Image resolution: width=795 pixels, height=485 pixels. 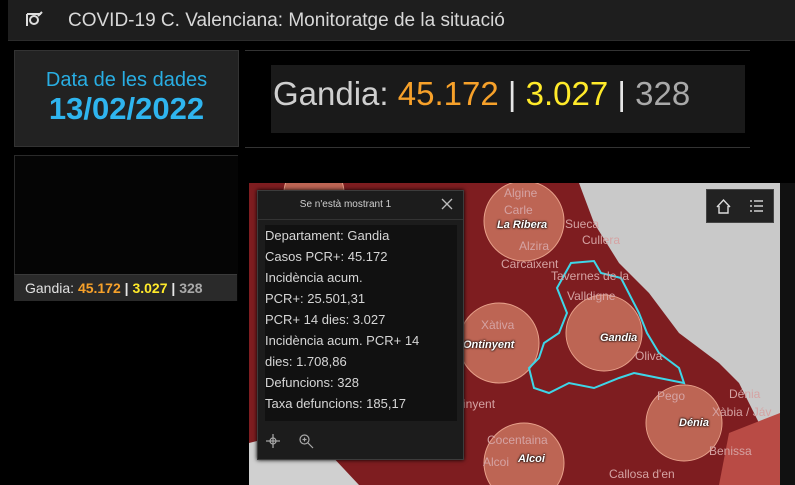 I want to click on popup-footer, so click(x=360, y=442).